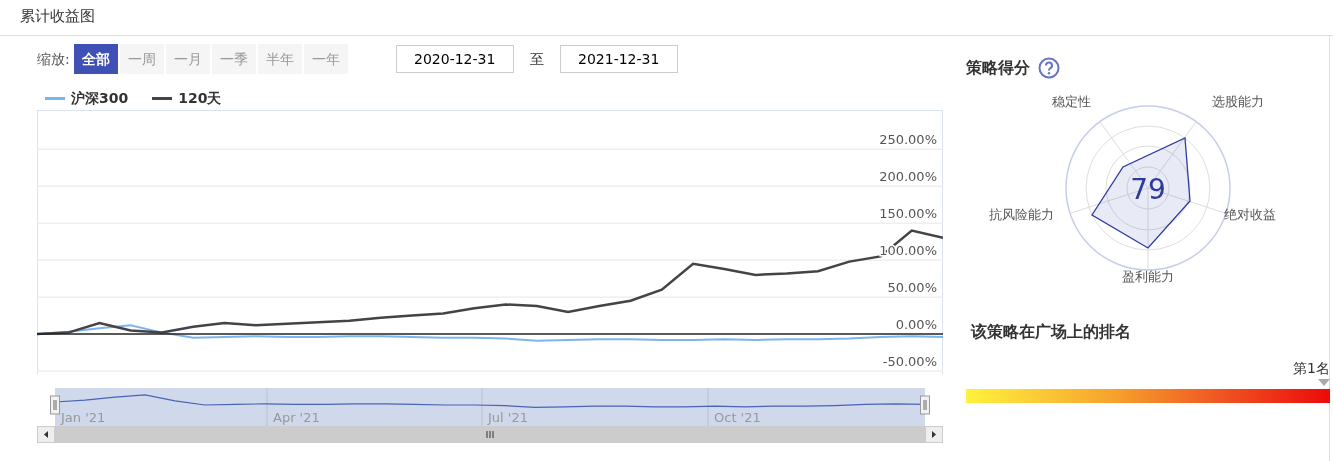  What do you see at coordinates (1311, 368) in the screenshot?
I see `rank-label: 第1名` at bounding box center [1311, 368].